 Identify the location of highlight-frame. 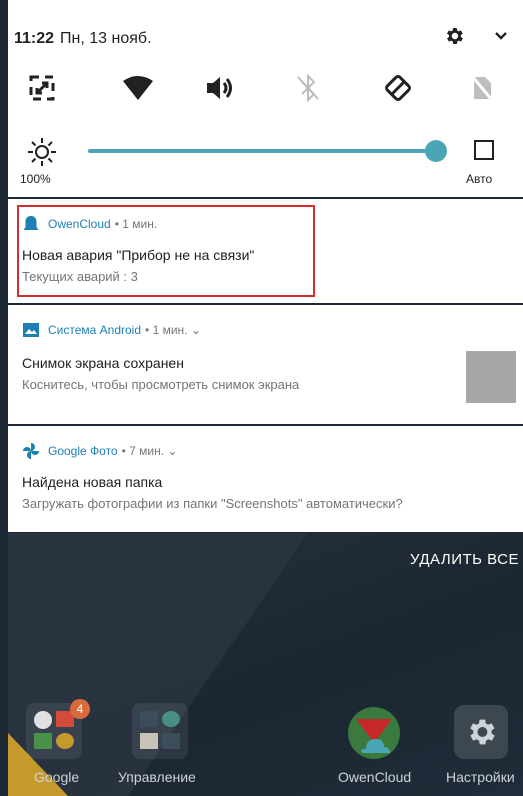
(166, 251).